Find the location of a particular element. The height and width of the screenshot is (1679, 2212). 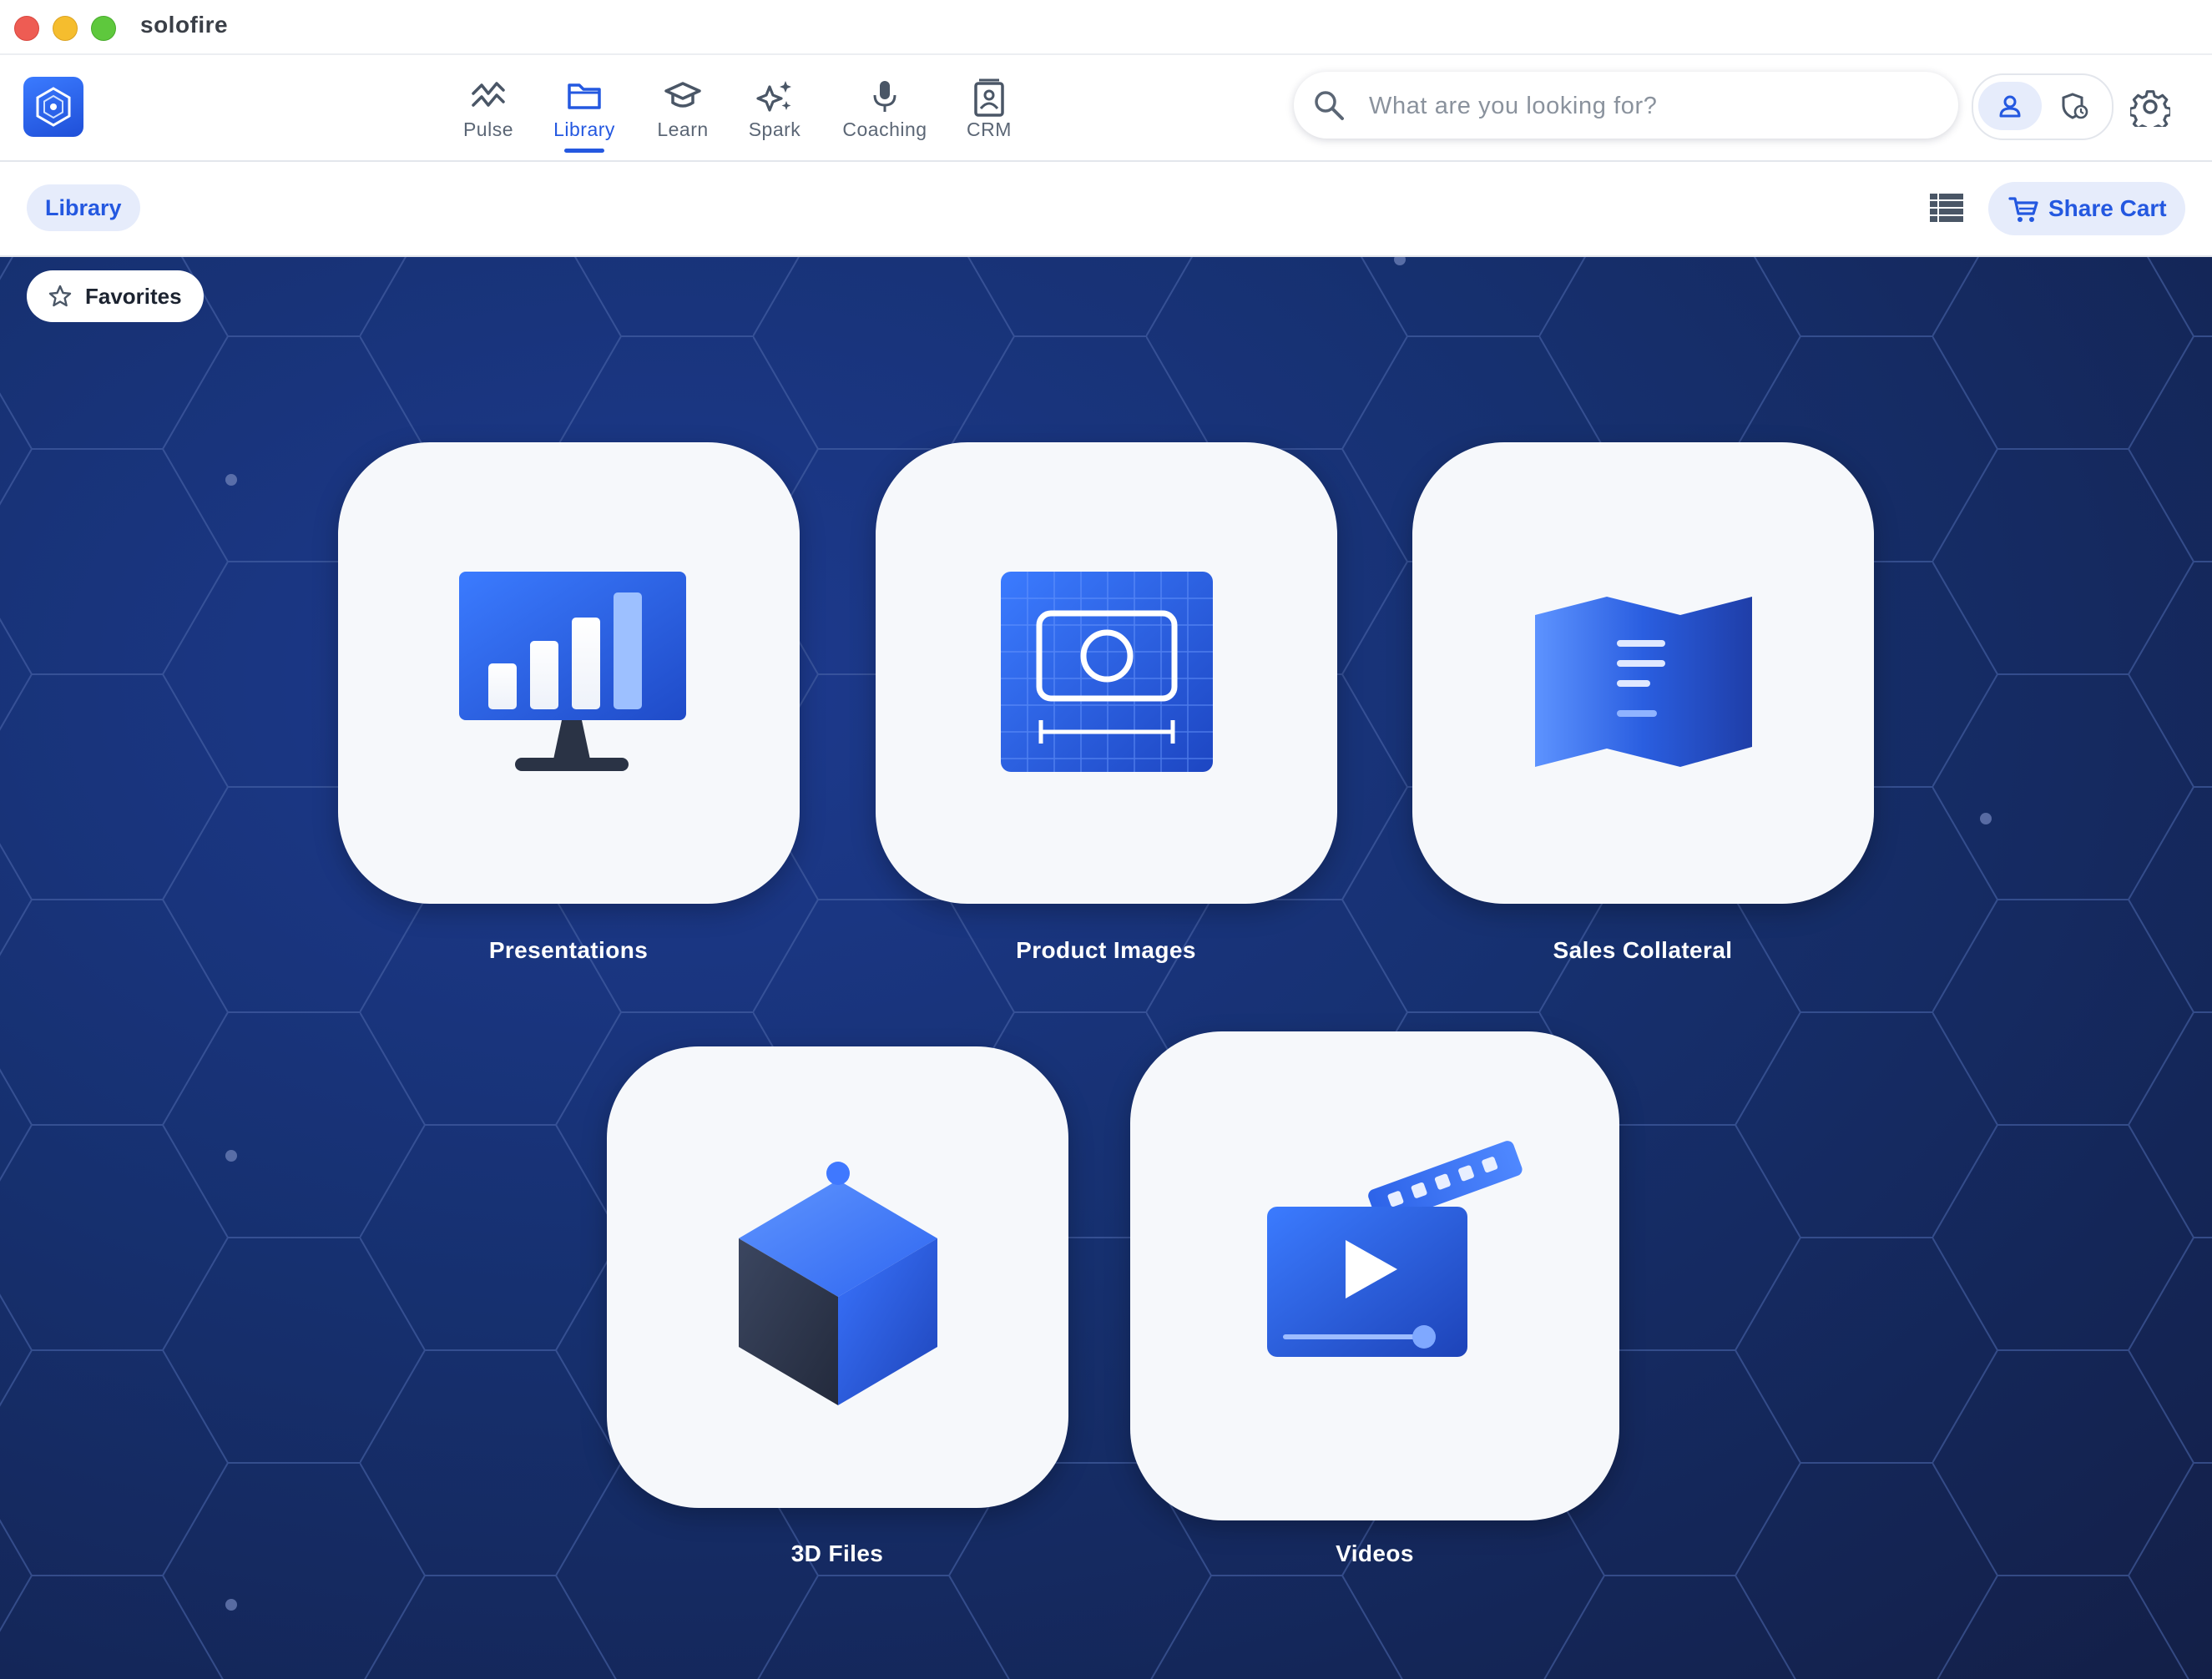

nav-item-label: Coaching is located at coordinates (884, 129).